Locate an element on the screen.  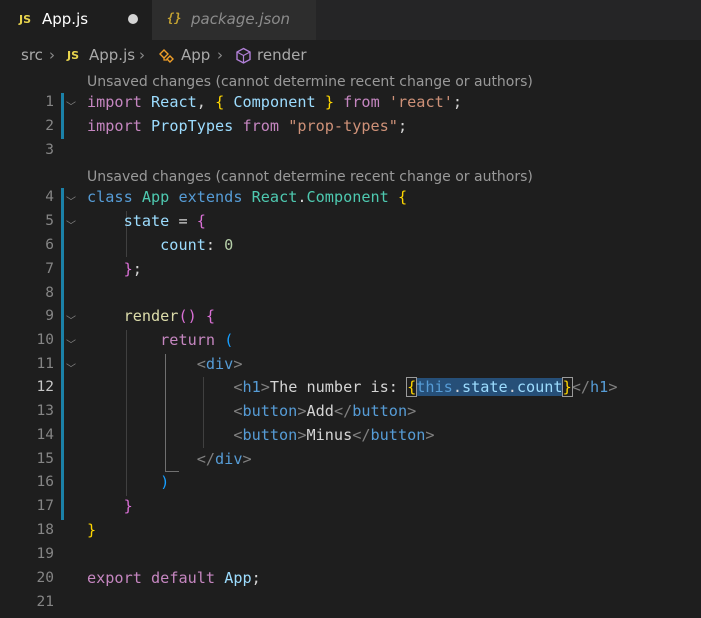
line-number: 7 is located at coordinates (49, 269).